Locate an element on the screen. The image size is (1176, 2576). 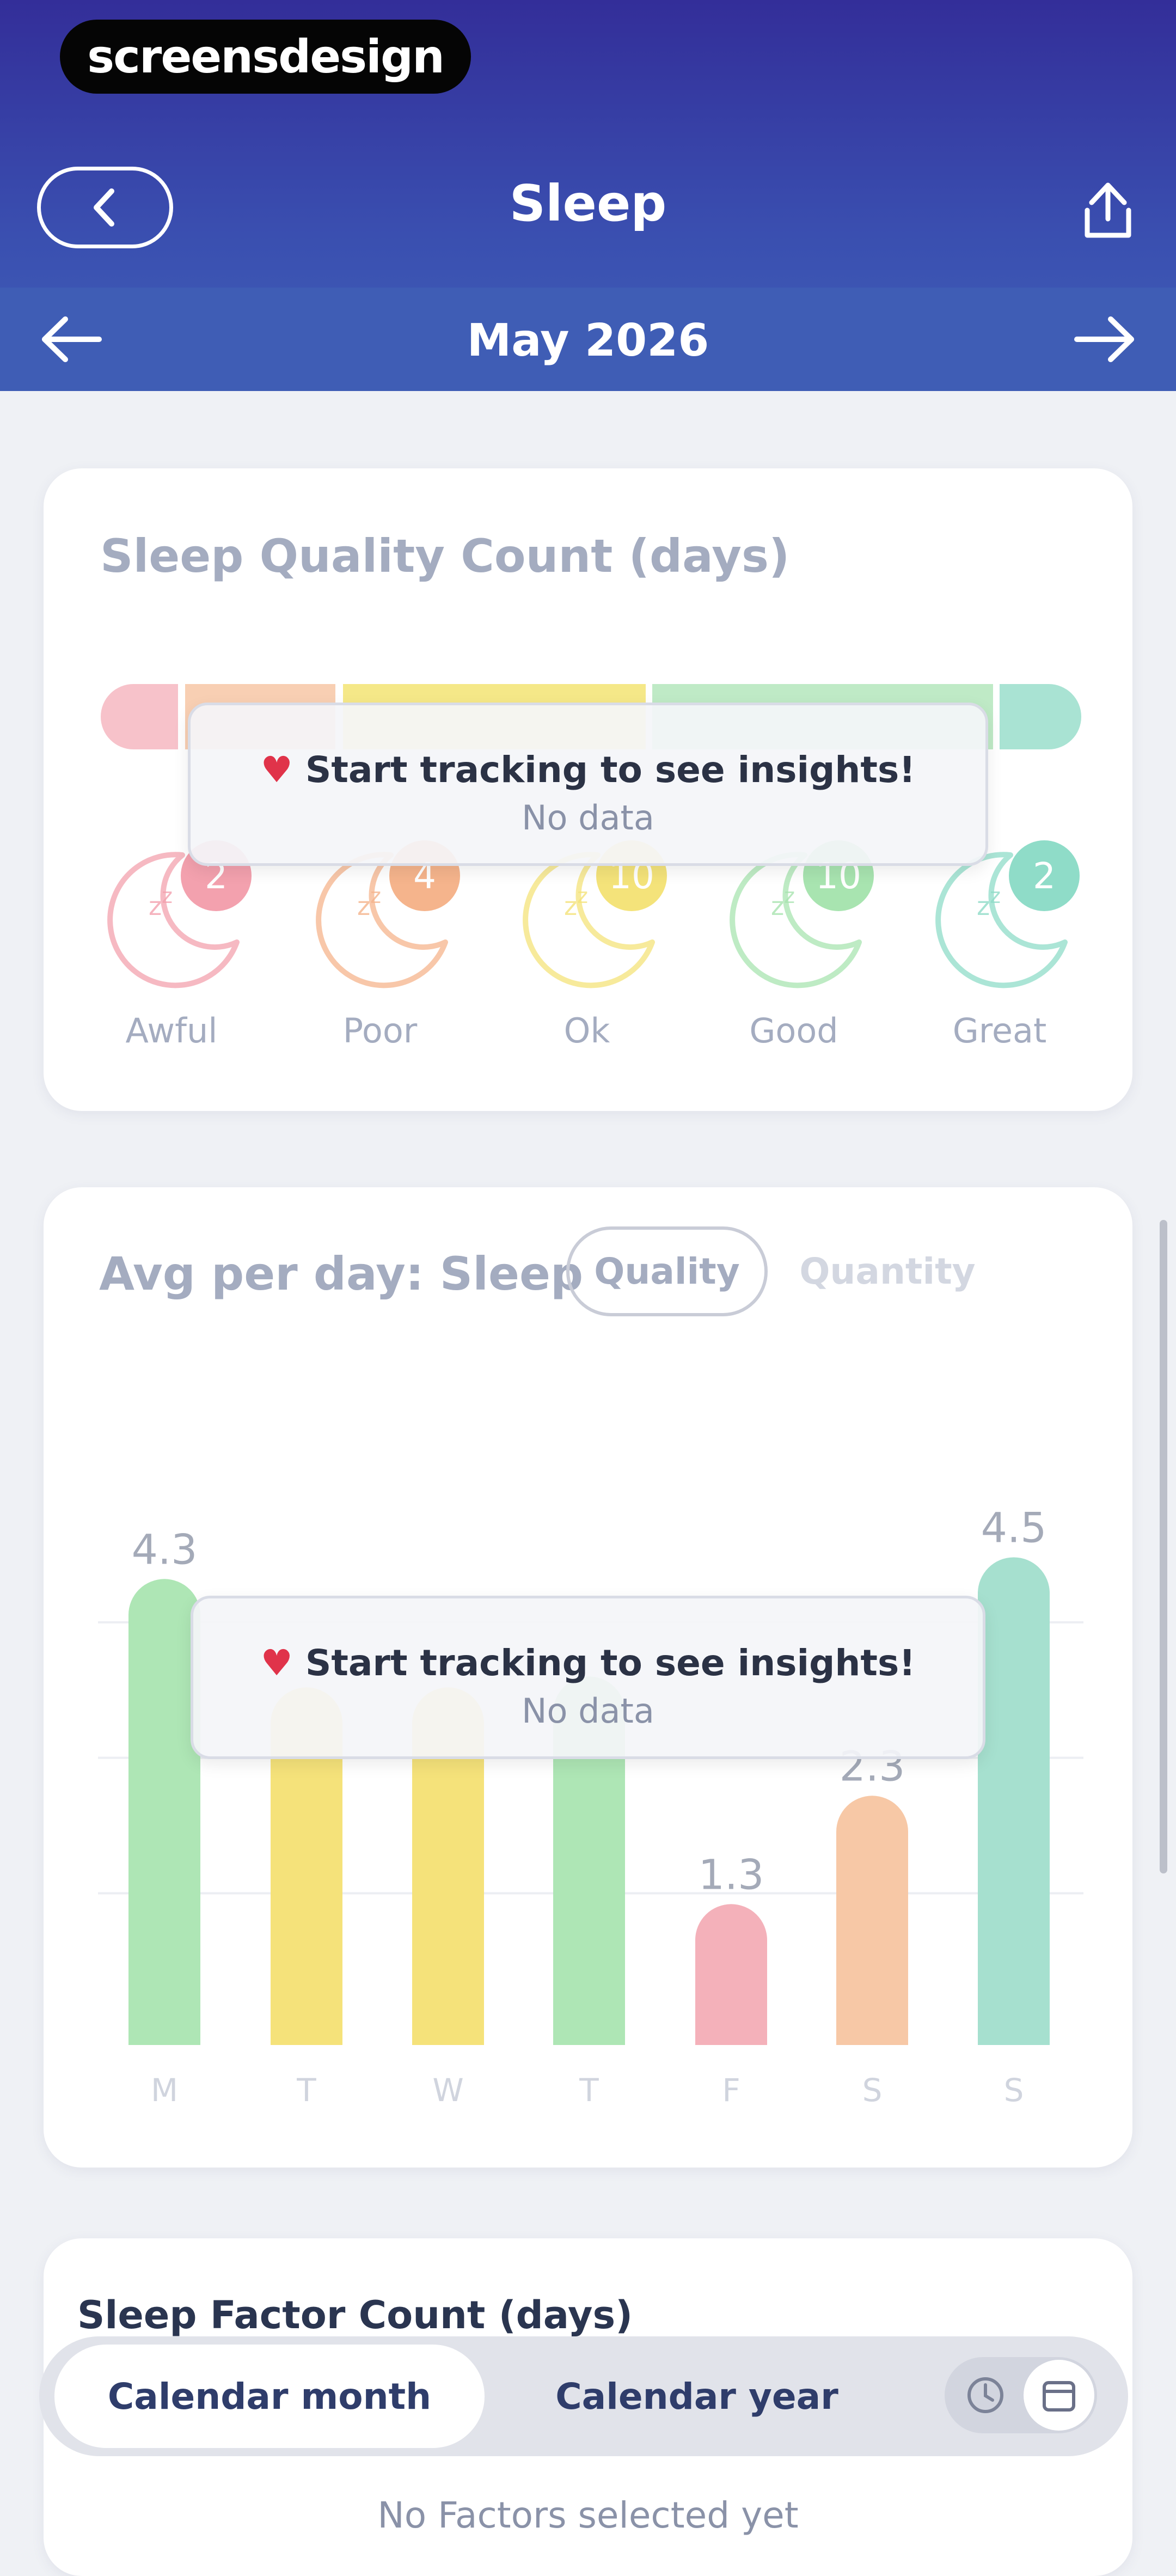
empty-state-message: ♥ Start tracking to see insights! is located at coordinates (588, 770).